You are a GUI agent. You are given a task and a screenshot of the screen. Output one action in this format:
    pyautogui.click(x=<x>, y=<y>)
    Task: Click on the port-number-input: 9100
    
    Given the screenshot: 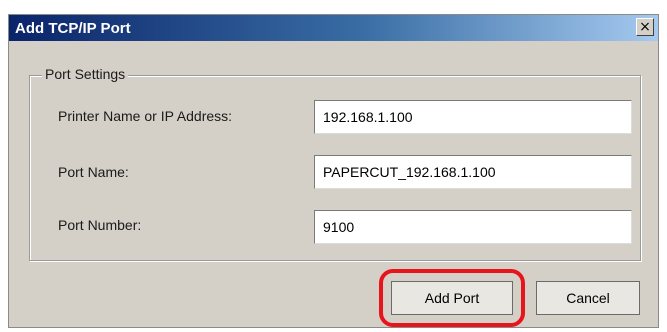 What is the action you would take?
    pyautogui.click(x=473, y=227)
    